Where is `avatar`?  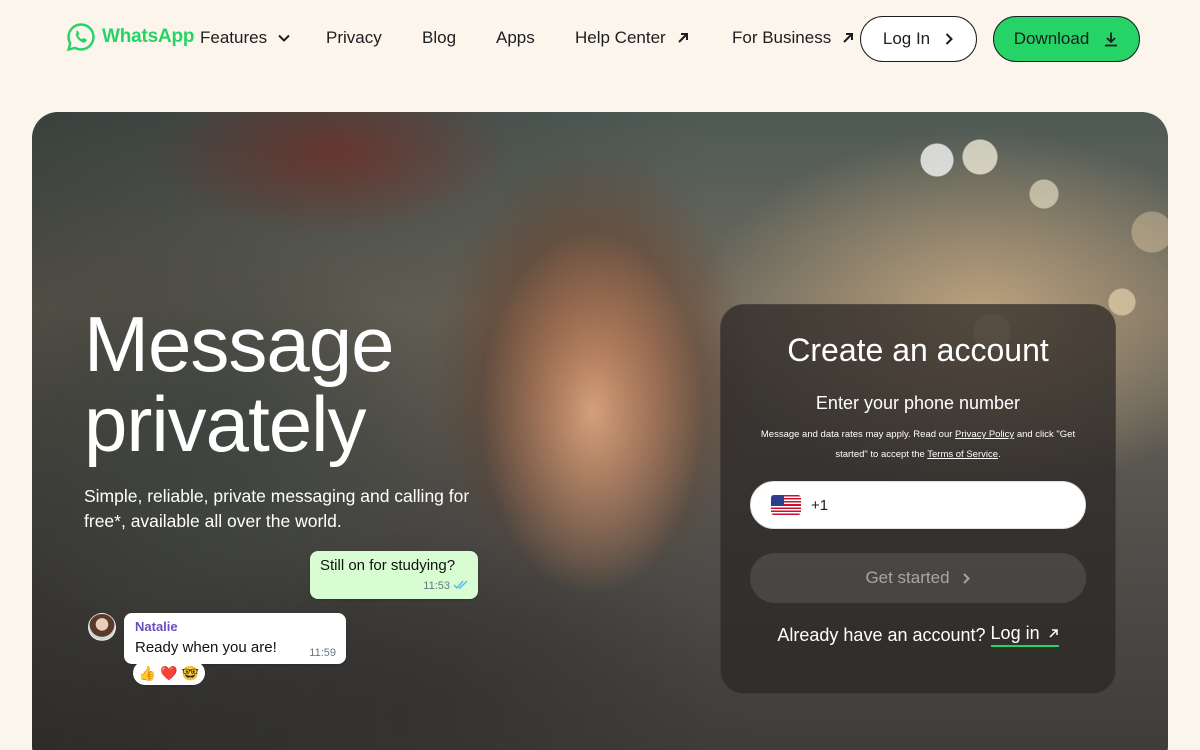 avatar is located at coordinates (102, 627).